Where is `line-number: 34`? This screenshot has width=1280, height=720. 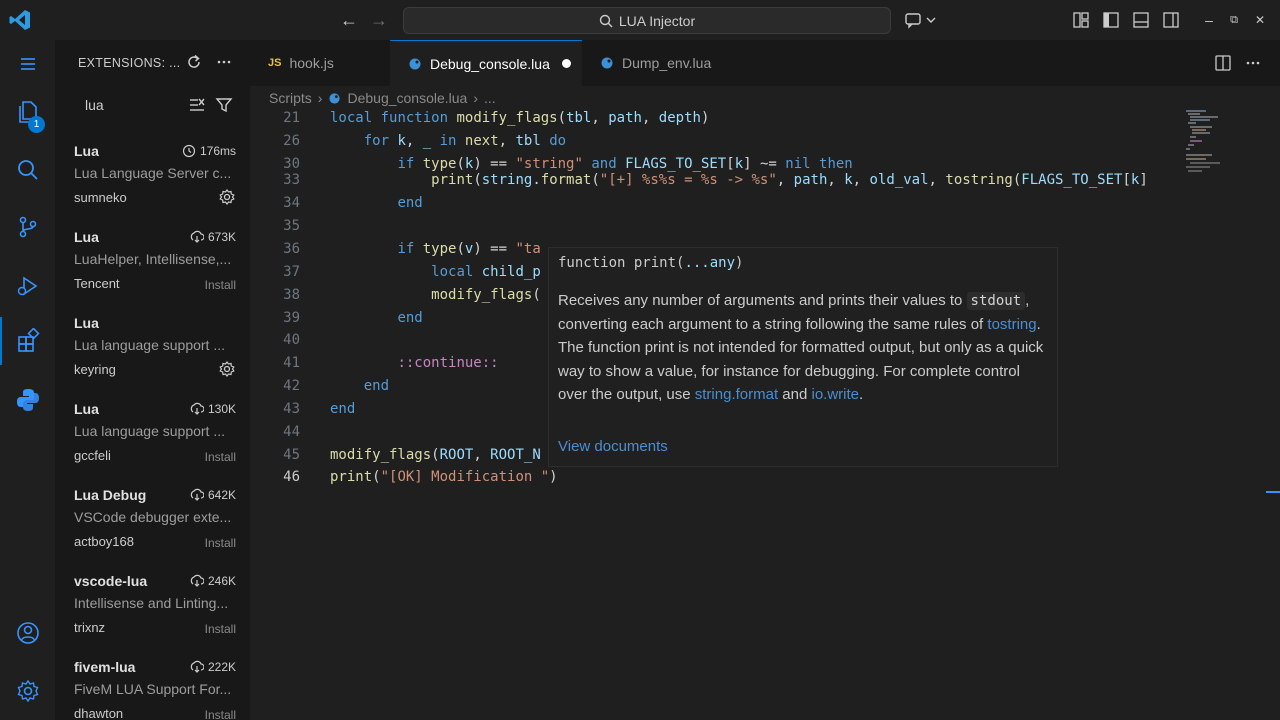
line-number: 34 is located at coordinates (291, 203).